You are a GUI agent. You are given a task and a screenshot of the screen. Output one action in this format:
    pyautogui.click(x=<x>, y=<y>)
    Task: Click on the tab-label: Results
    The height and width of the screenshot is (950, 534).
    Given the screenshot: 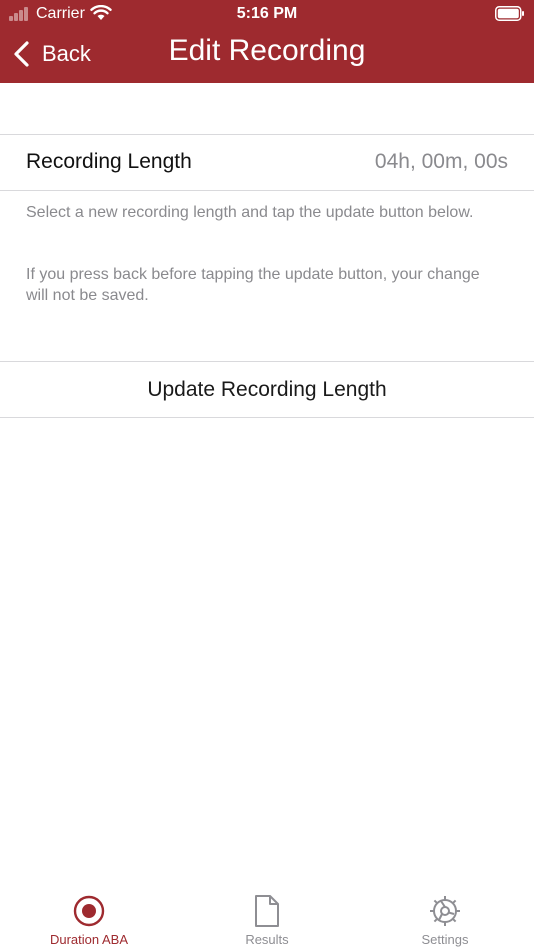 What is the action you would take?
    pyautogui.click(x=267, y=939)
    